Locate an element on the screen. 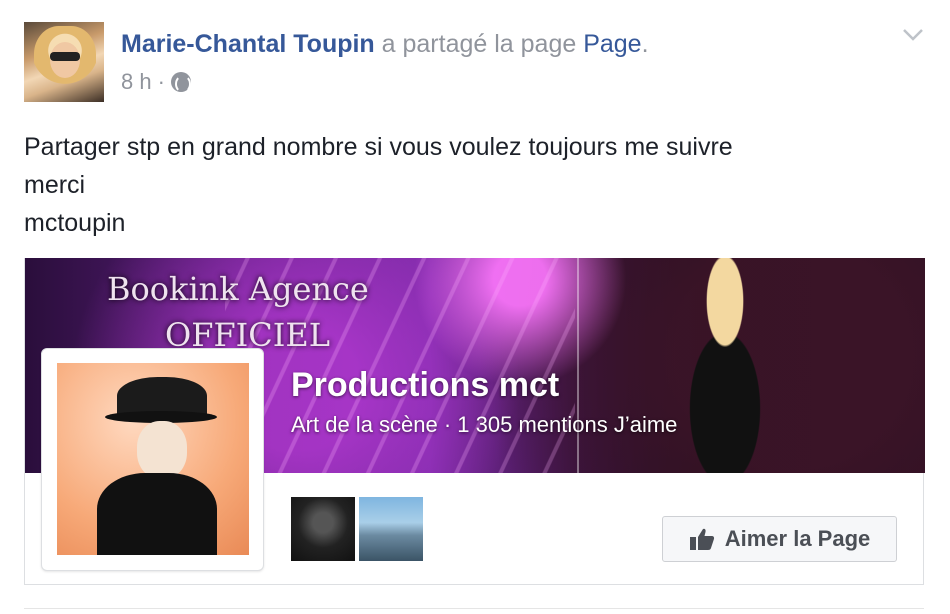 This screenshot has width=950, height=614. post-message-line: merci is located at coordinates (55, 185).